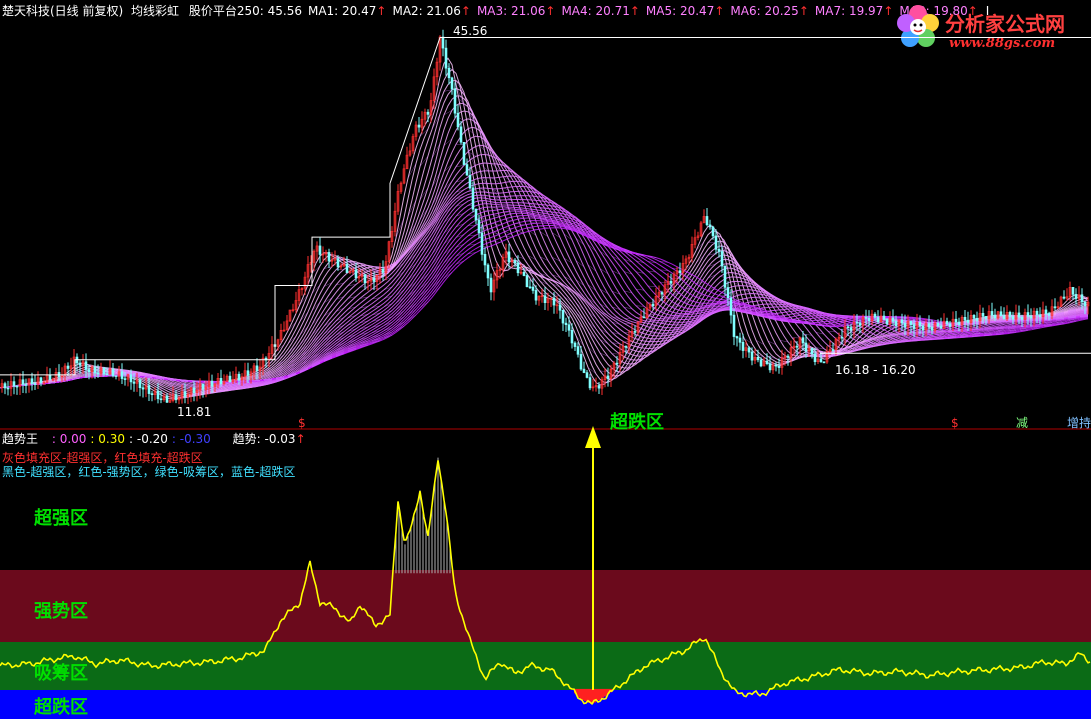 Image resolution: width=1091 pixels, height=719 pixels. What do you see at coordinates (545, 704) in the screenshot?
I see `zone-oversold-fill` at bounding box center [545, 704].